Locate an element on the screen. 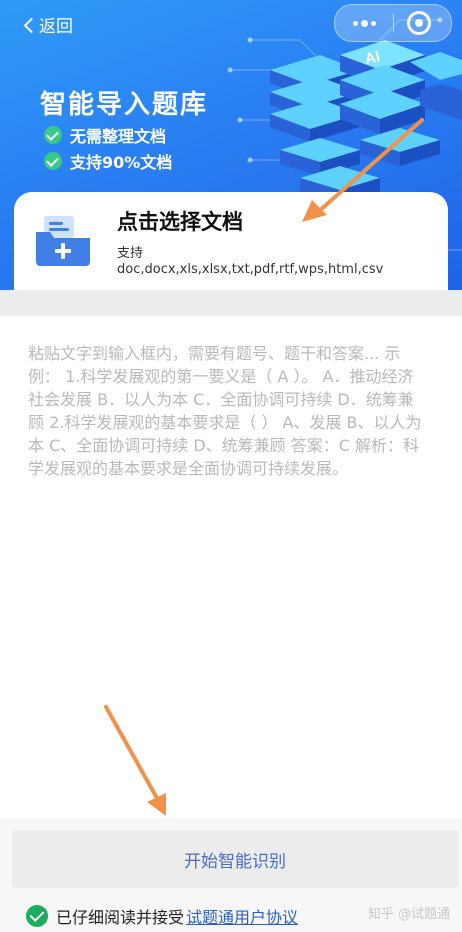  close-target-icon is located at coordinates (419, 23).